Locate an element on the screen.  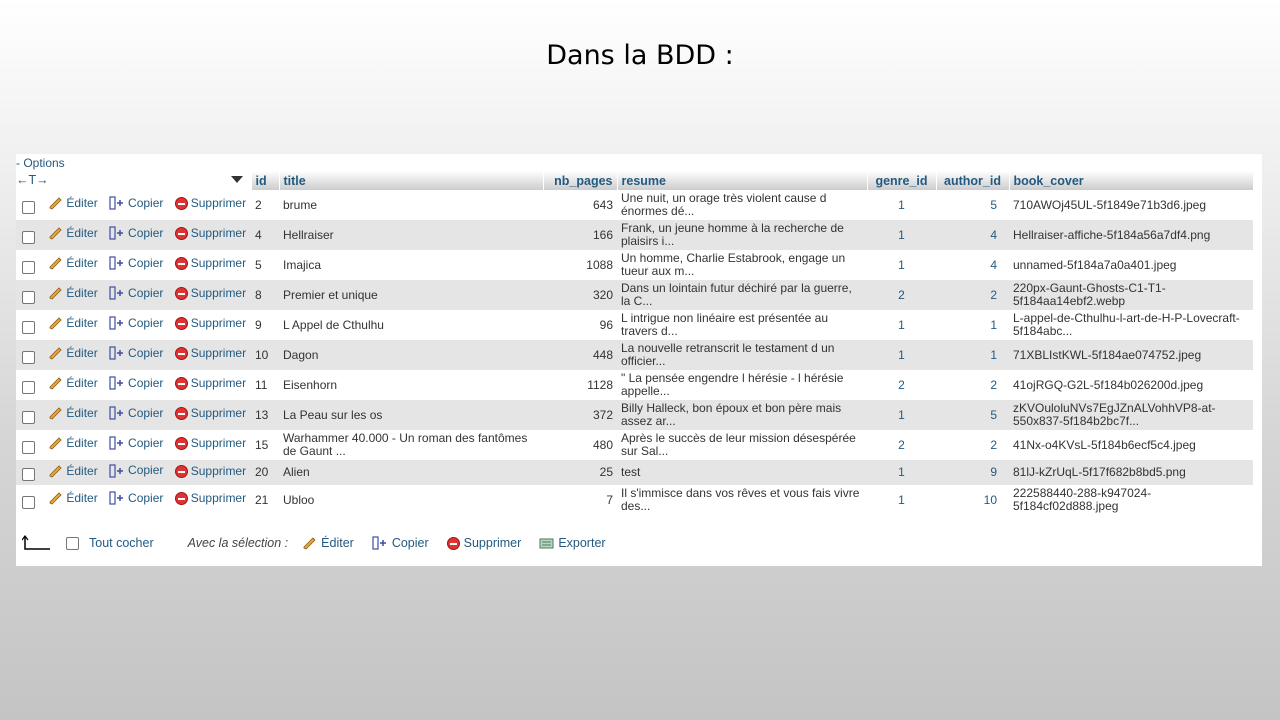
cell-nb-pages: 1088 is located at coordinates (580, 265).